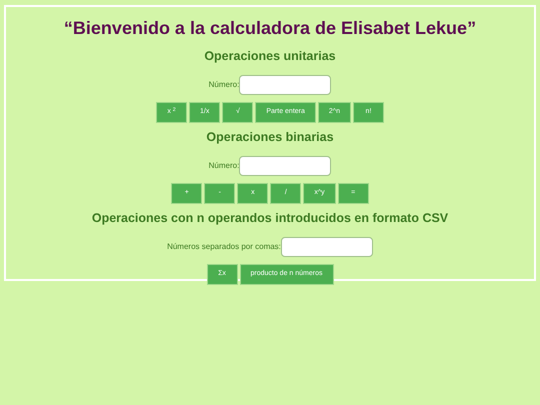 The height and width of the screenshot is (405, 540). Describe the element at coordinates (270, 218) in the screenshot. I see `section-heading: Operaciones con n operandos introducidos en formato CSV` at that location.